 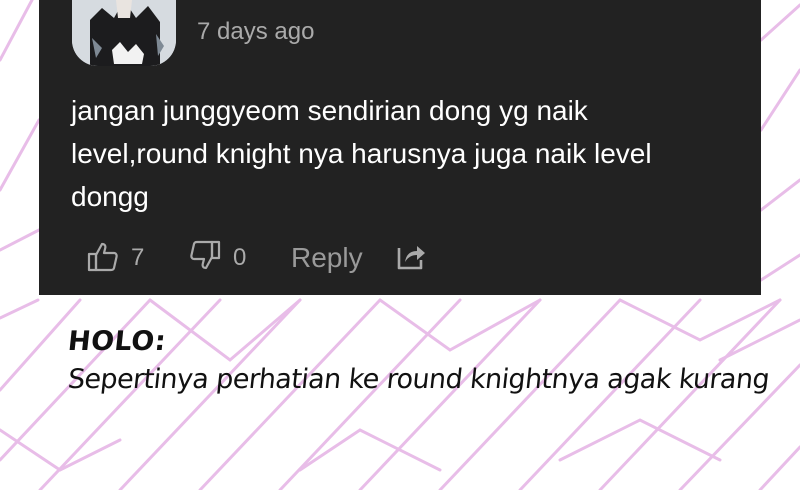 I want to click on comment-timestamp: 7 days ago, so click(x=256, y=31).